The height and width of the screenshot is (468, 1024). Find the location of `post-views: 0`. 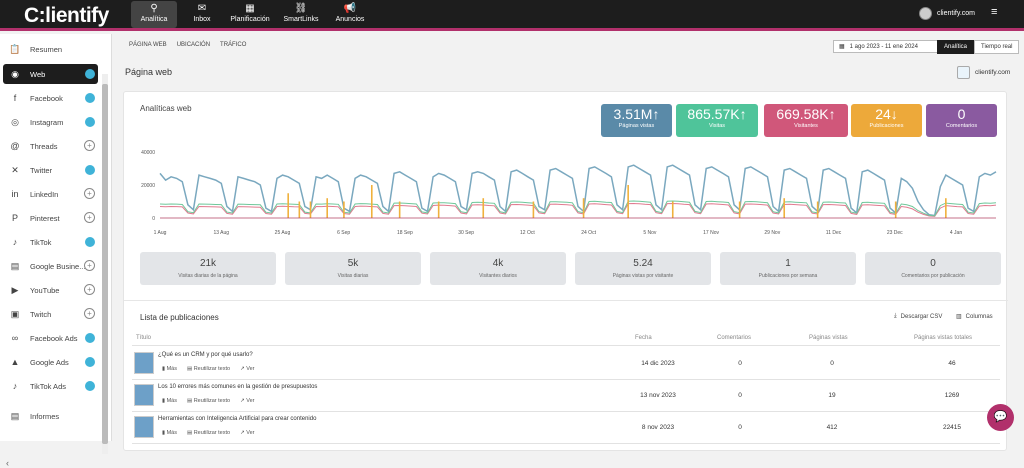

post-views: 0 is located at coordinates (832, 363).